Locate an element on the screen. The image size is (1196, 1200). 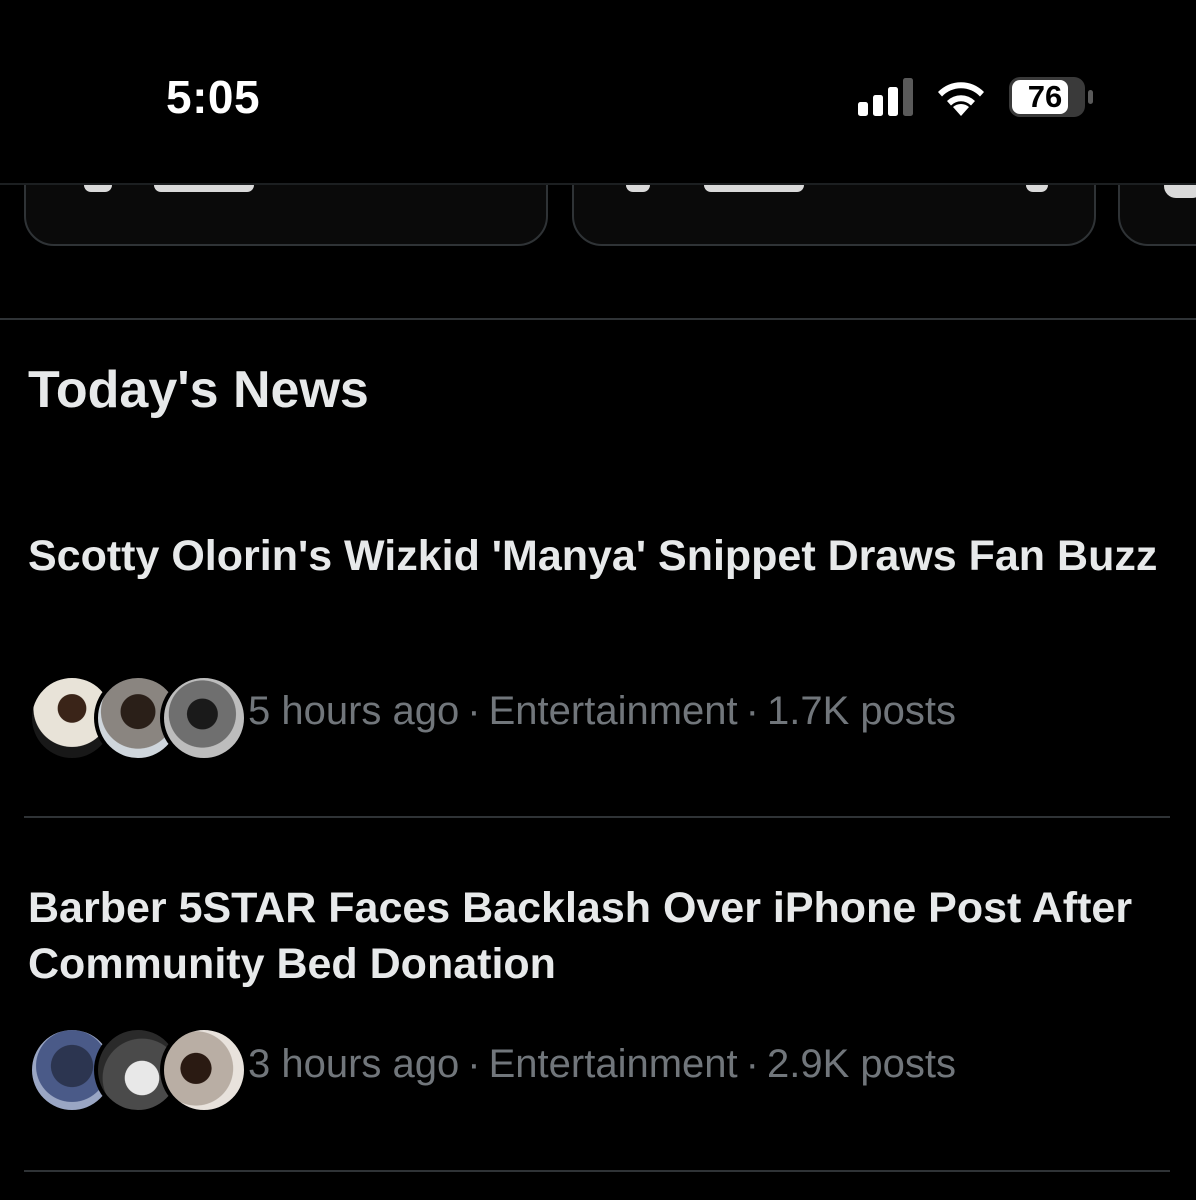
news-meta: 3 hours ago · Entertainment · 2.9K posts is located at coordinates (602, 1064).